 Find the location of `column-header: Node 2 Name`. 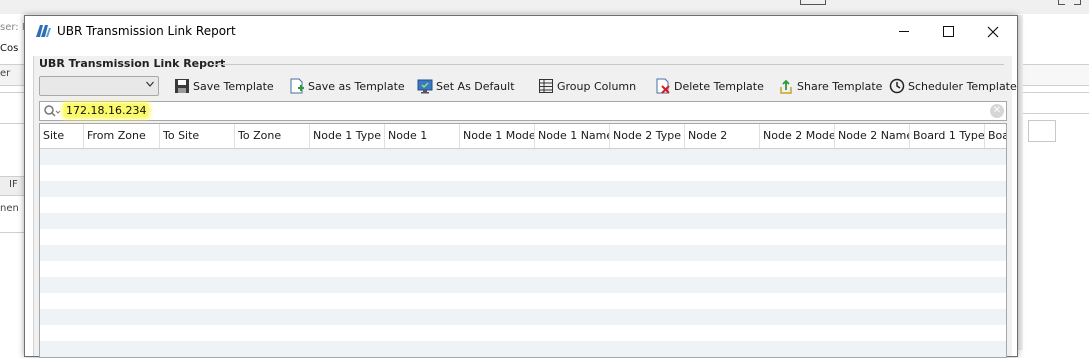

column-header: Node 2 Name is located at coordinates (872, 136).